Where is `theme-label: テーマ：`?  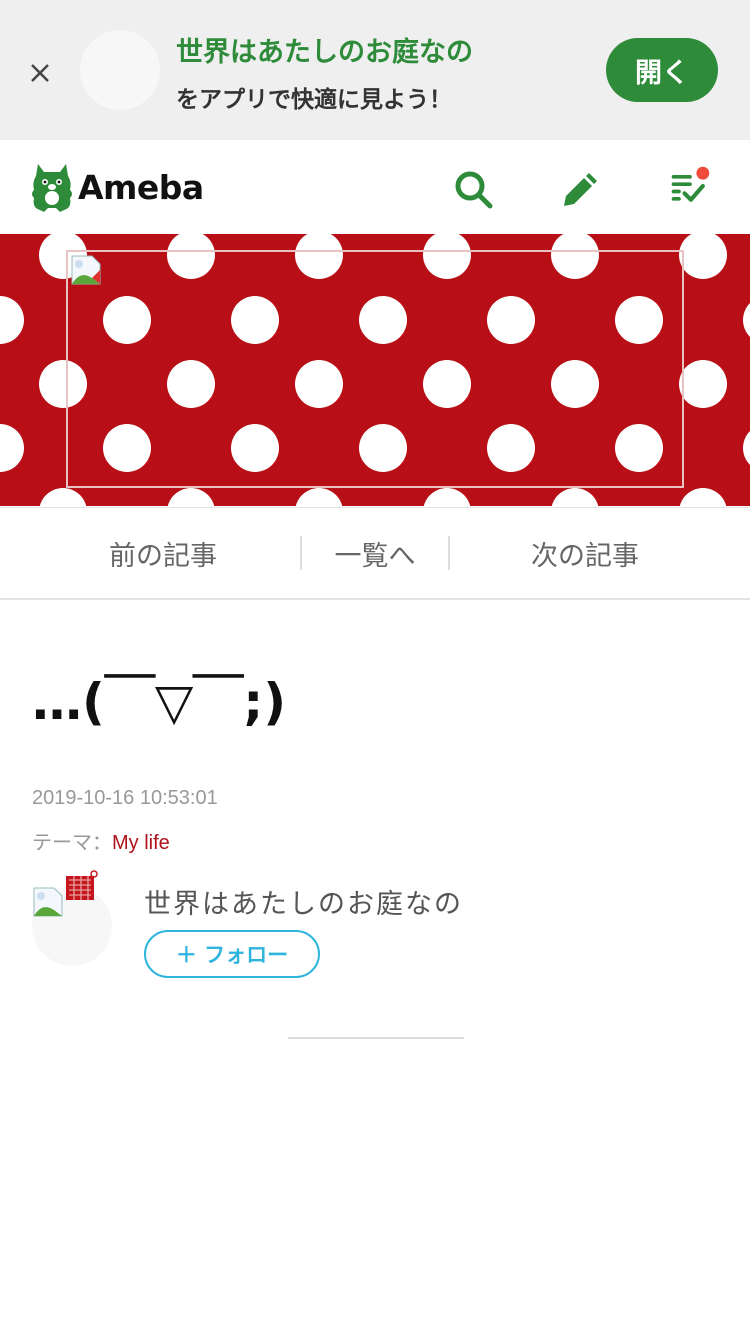
theme-label: テーマ： is located at coordinates (72, 843).